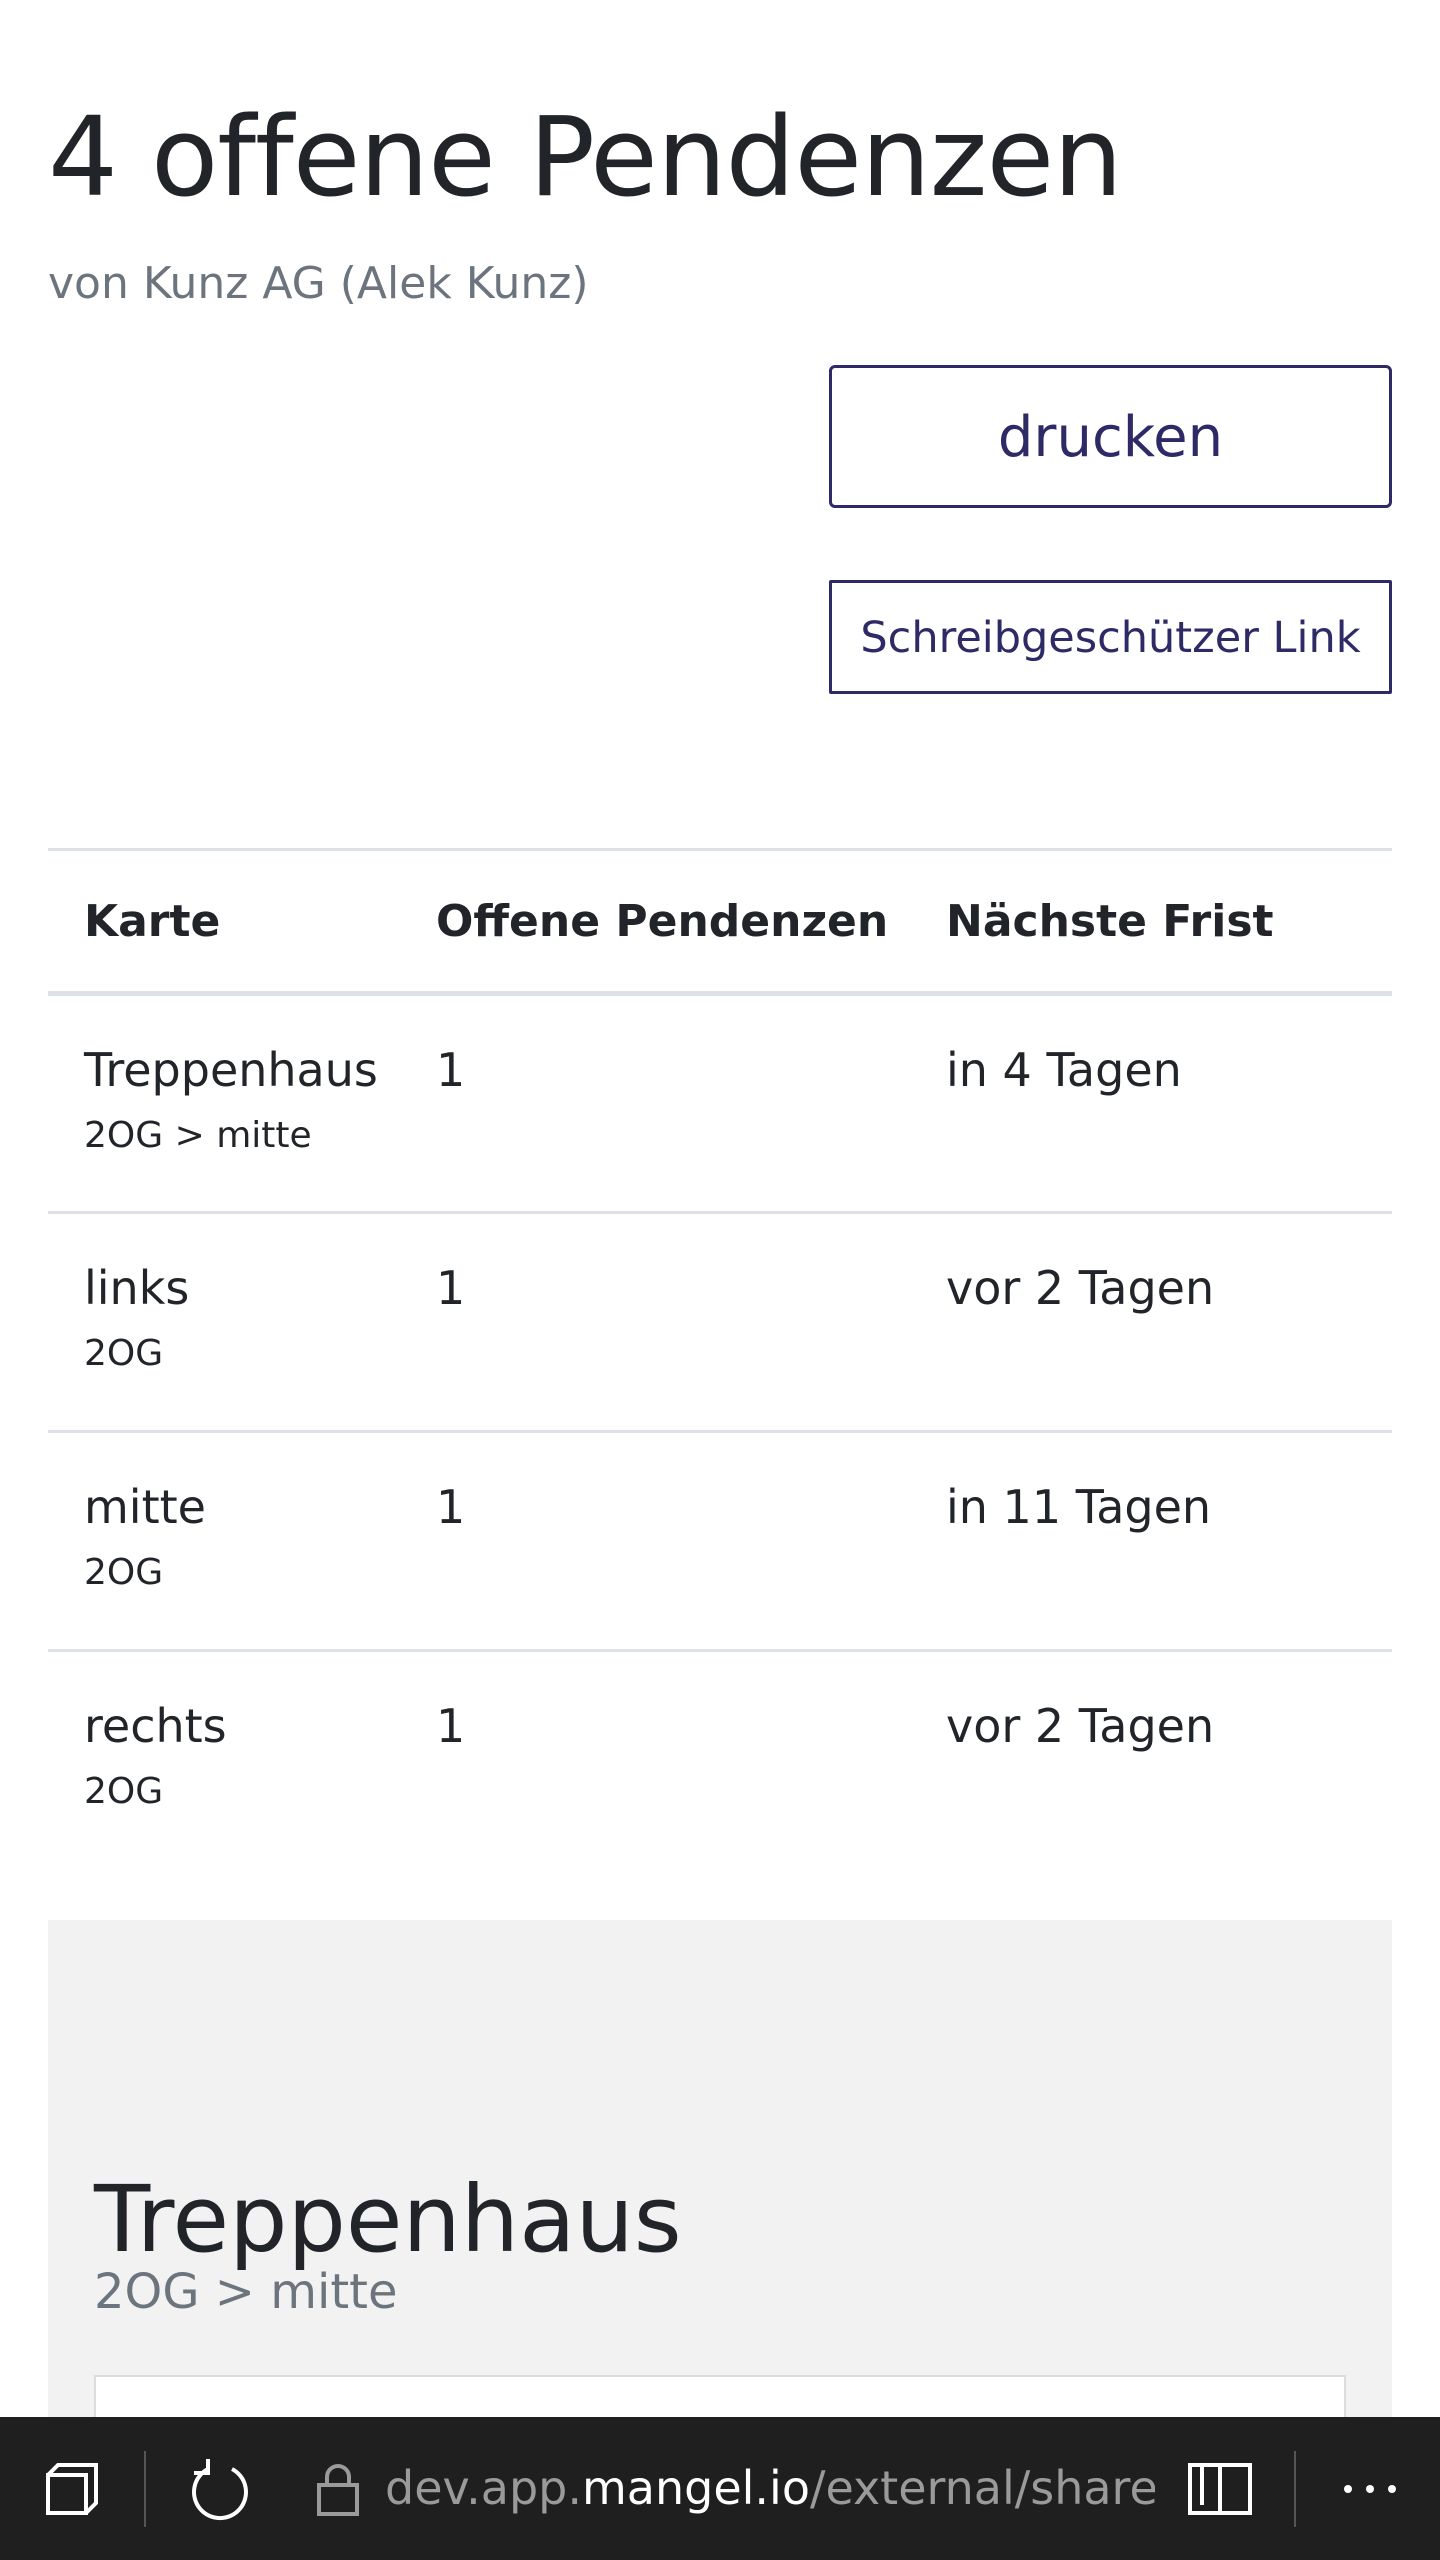 Image resolution: width=1440 pixels, height=2560 pixels. Describe the element at coordinates (224, 1322) in the screenshot. I see `map-cell: links 2OG` at that location.